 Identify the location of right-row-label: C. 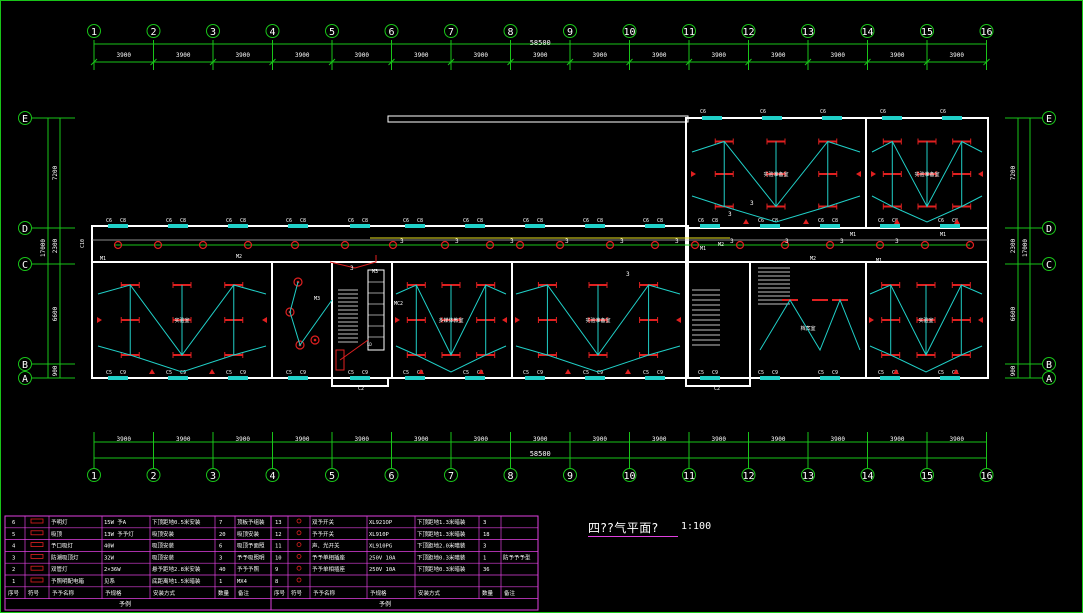
(1049, 265).